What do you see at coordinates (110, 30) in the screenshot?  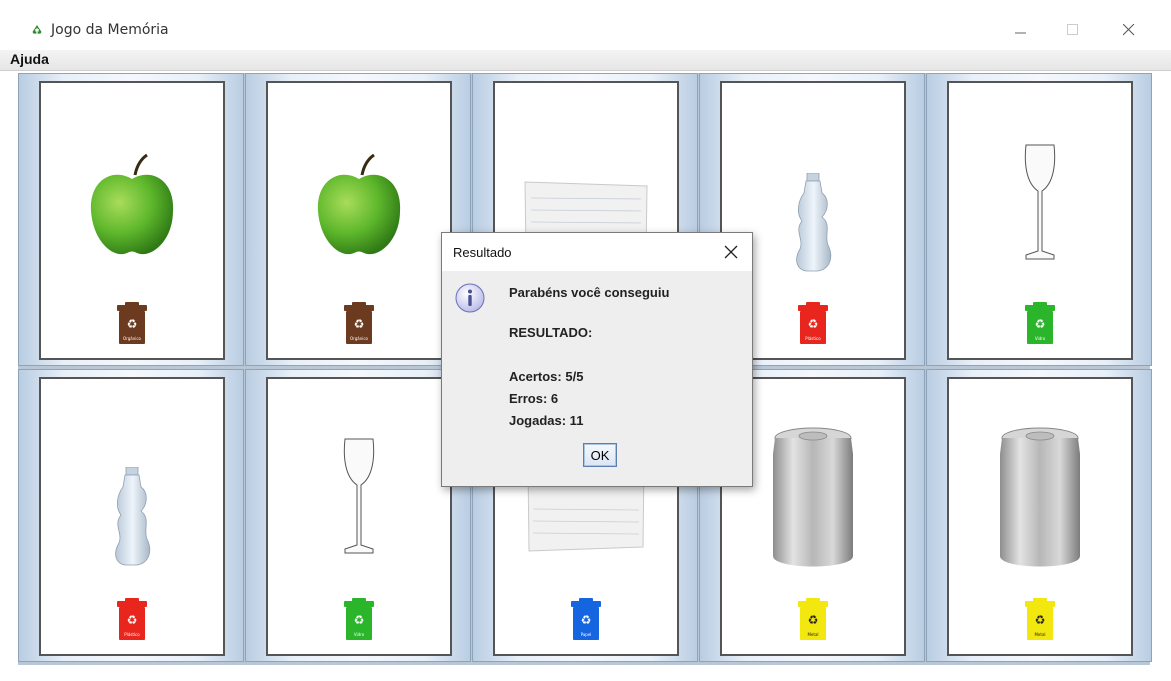 I see `window-title: Jogo da Memória` at bounding box center [110, 30].